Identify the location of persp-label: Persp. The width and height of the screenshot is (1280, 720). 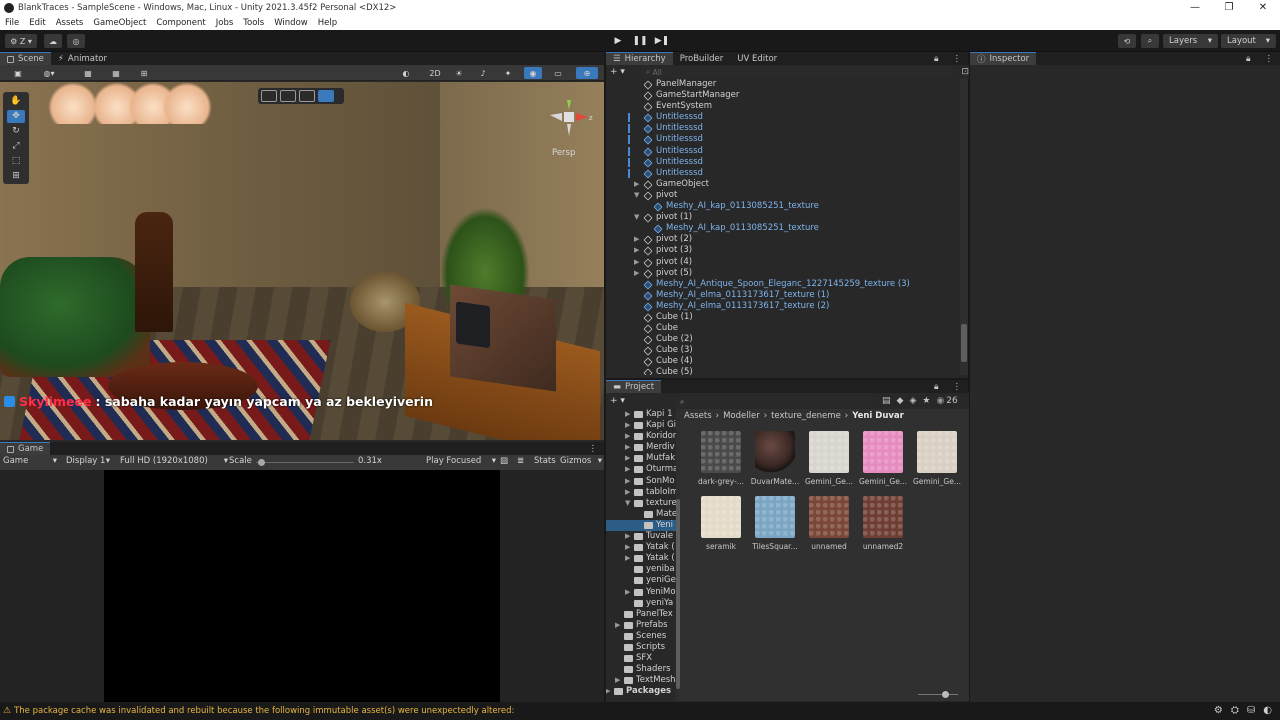
(563, 153).